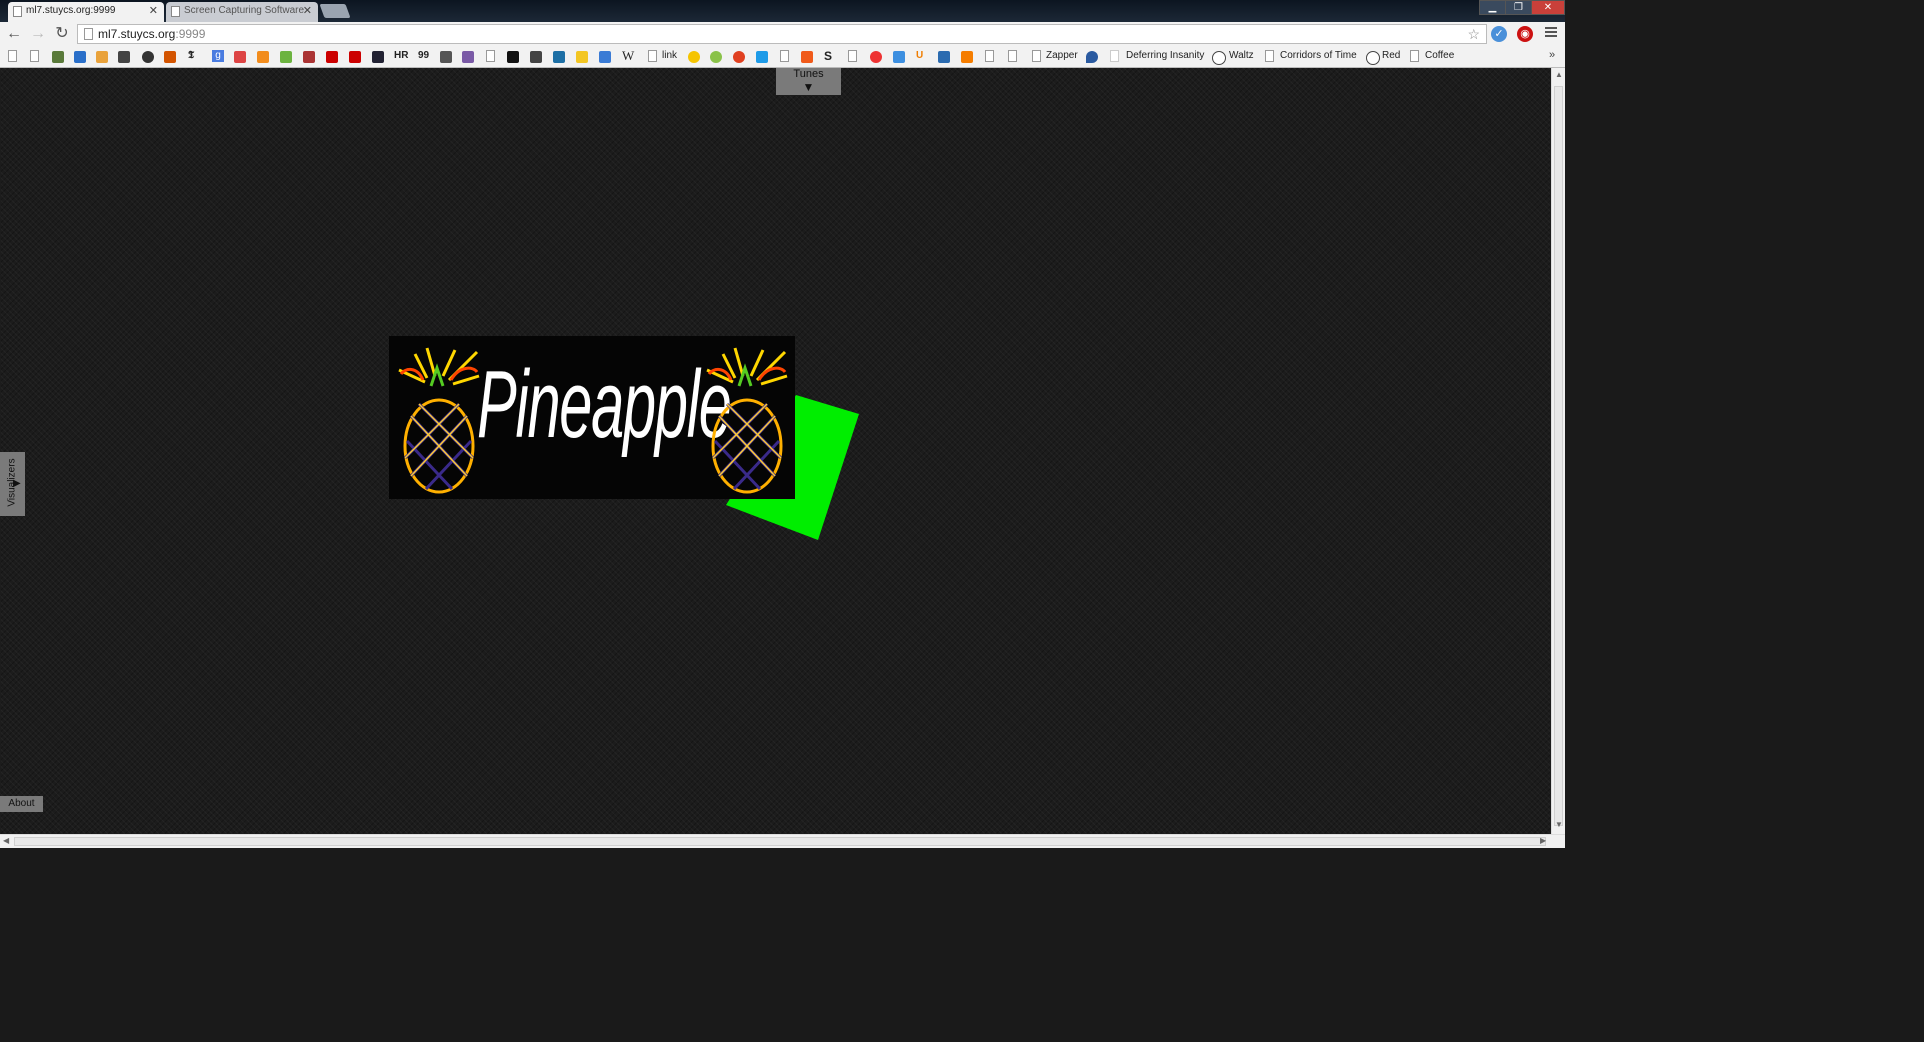 The width and height of the screenshot is (1924, 1042). I want to click on z-bookmark-icon, so click(513, 57).